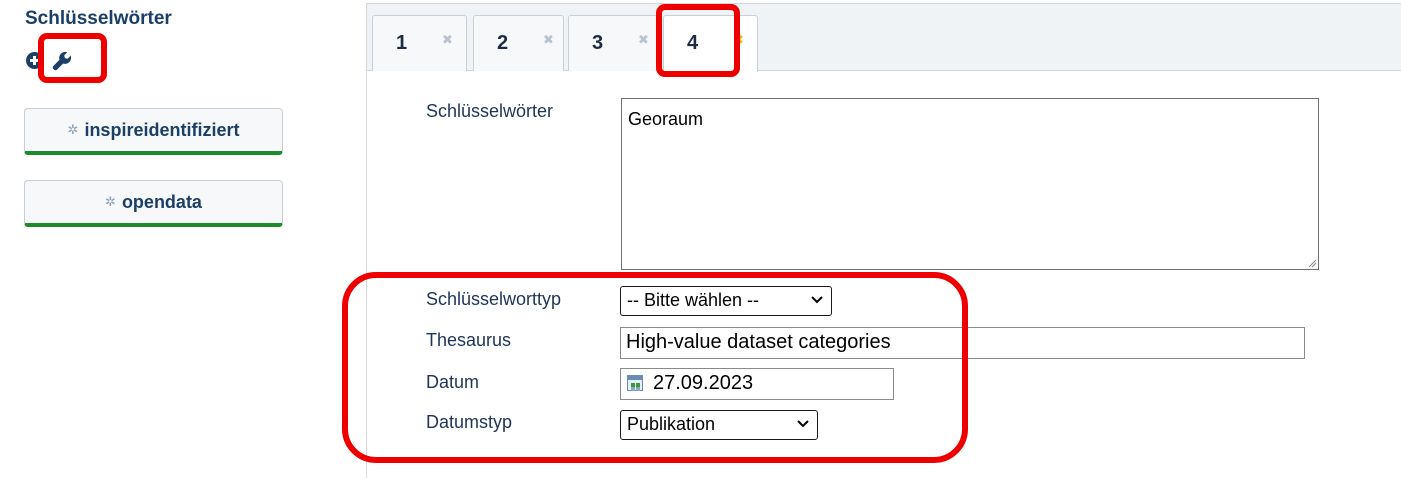 The height and width of the screenshot is (478, 1401). What do you see at coordinates (161, 201) in the screenshot?
I see `keyword-button-label: opendata` at bounding box center [161, 201].